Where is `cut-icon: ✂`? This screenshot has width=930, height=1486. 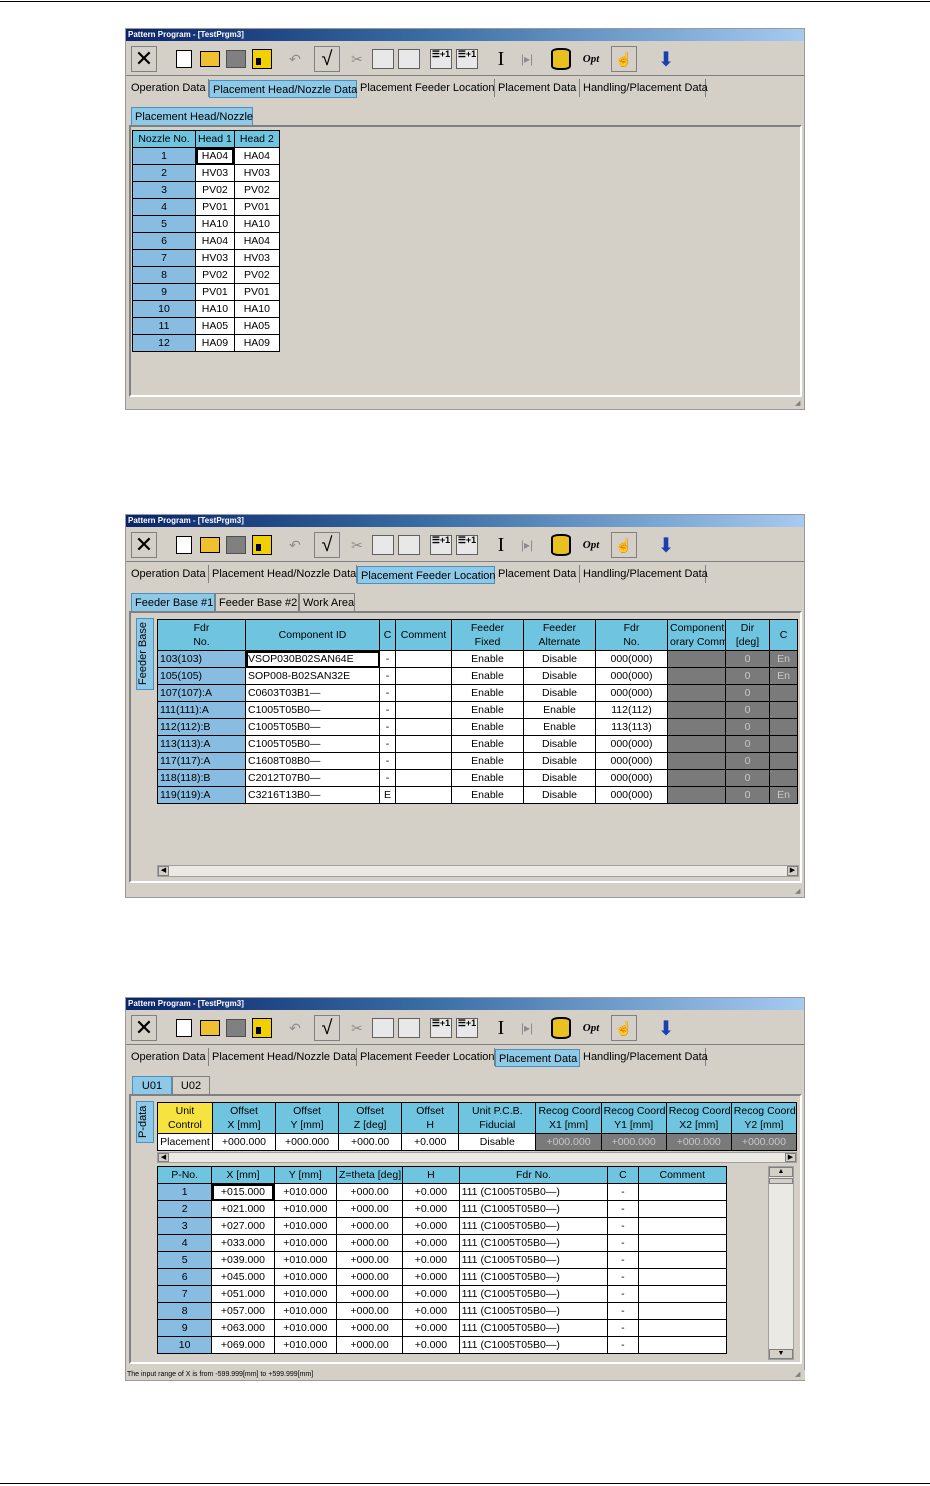
cut-icon: ✂ is located at coordinates (357, 1028).